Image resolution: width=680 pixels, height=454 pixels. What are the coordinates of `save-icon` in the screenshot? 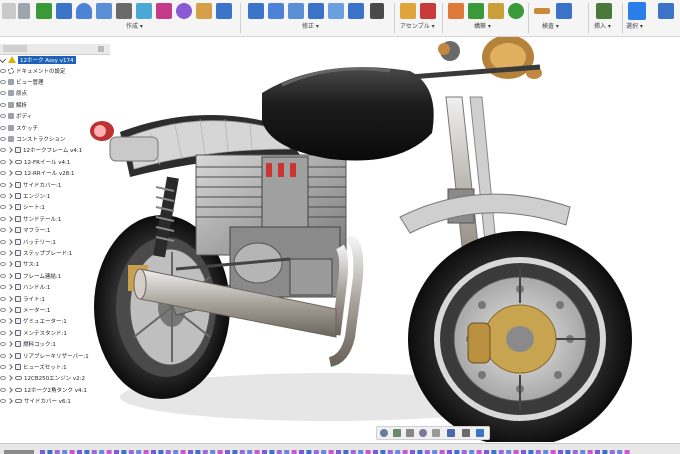 It's located at (24, 11).